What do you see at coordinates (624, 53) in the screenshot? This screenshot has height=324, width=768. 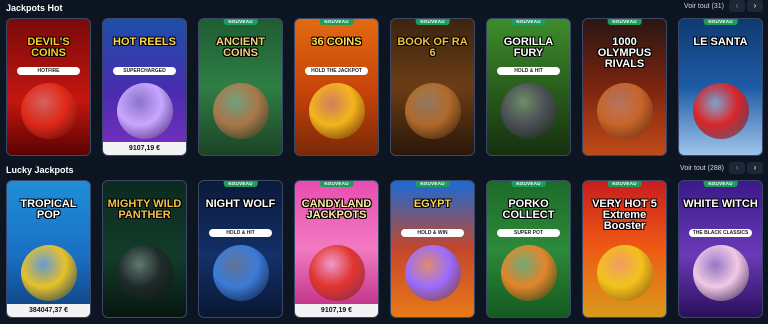 I see `game-title: 1000 OLYMPUS RIVALS` at bounding box center [624, 53].